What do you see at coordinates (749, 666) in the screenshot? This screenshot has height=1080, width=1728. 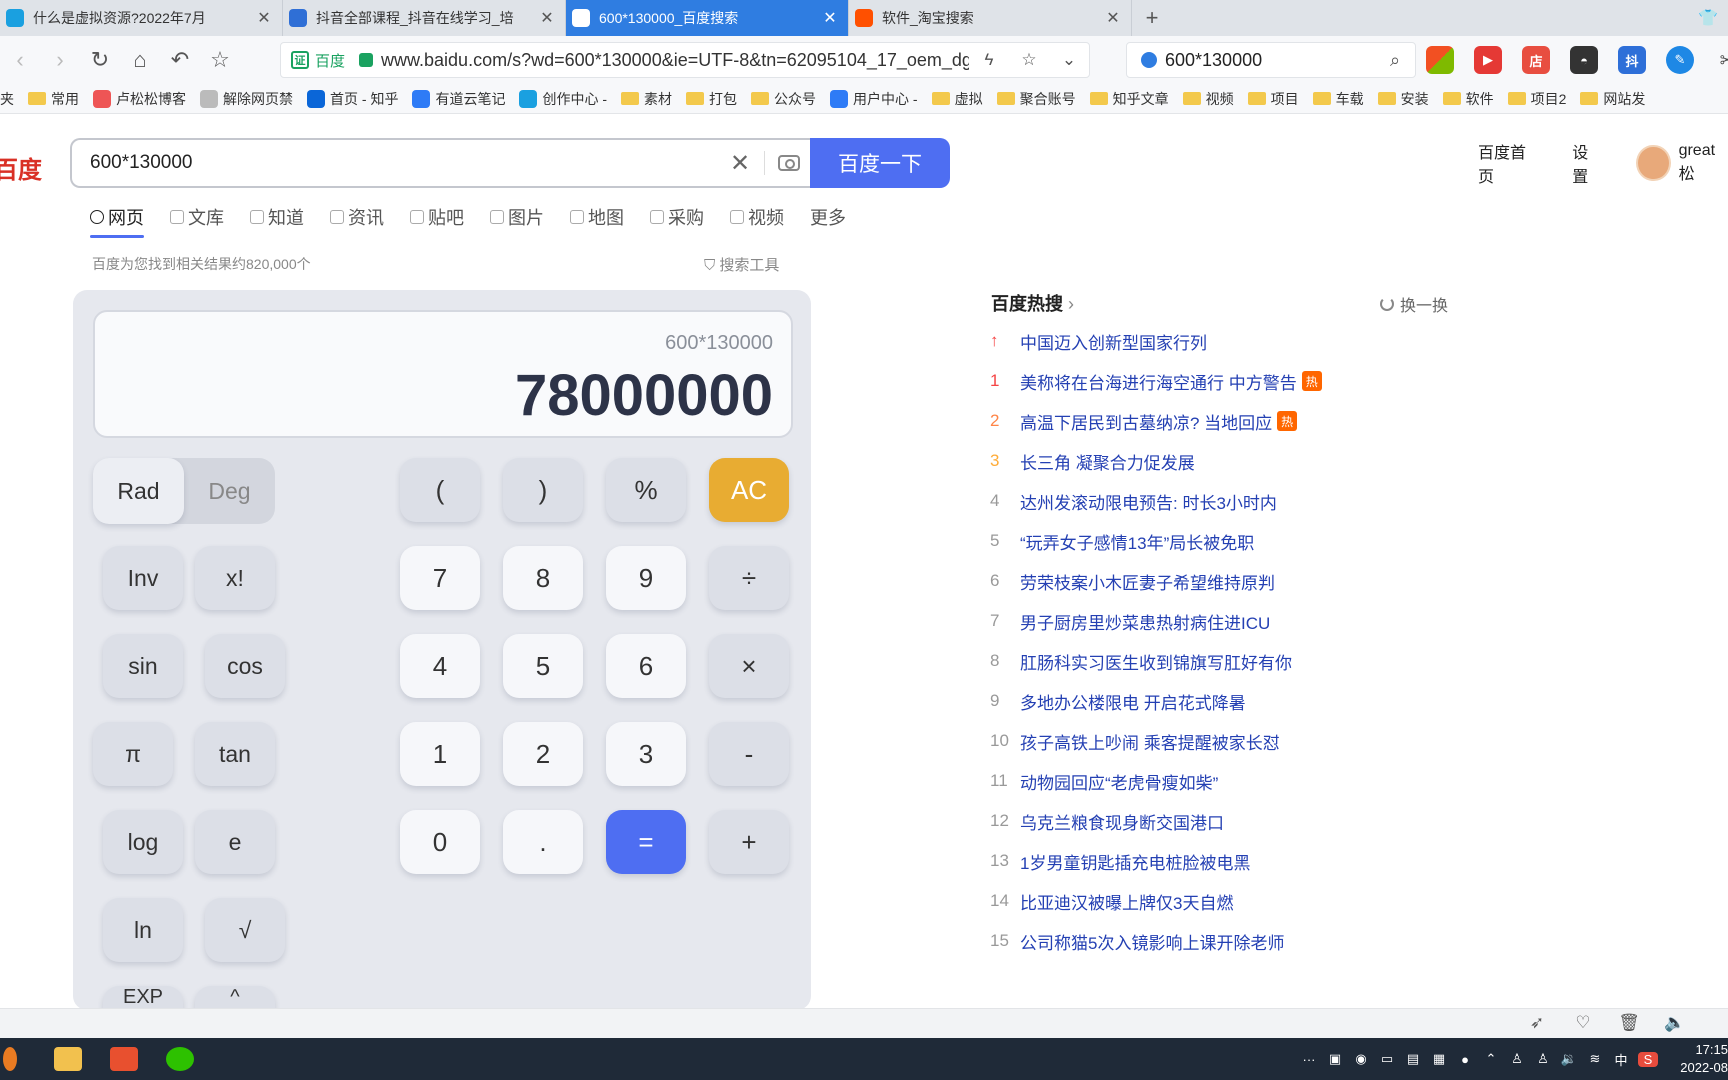 I see `multiply-key: ×` at bounding box center [749, 666].